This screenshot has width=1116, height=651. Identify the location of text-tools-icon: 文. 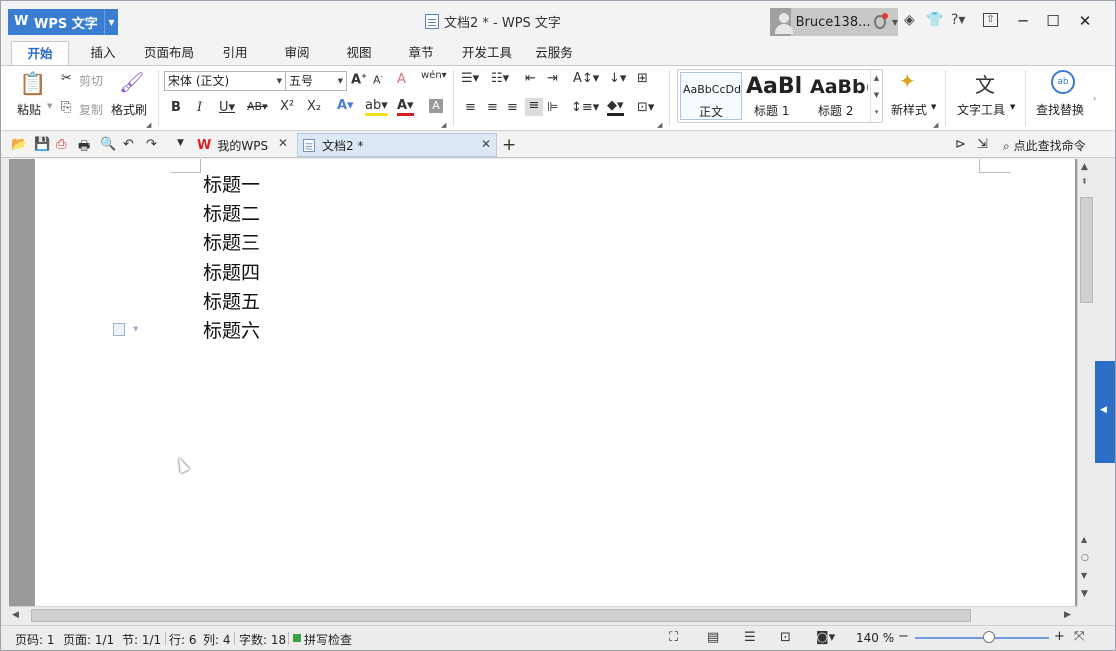
(985, 83).